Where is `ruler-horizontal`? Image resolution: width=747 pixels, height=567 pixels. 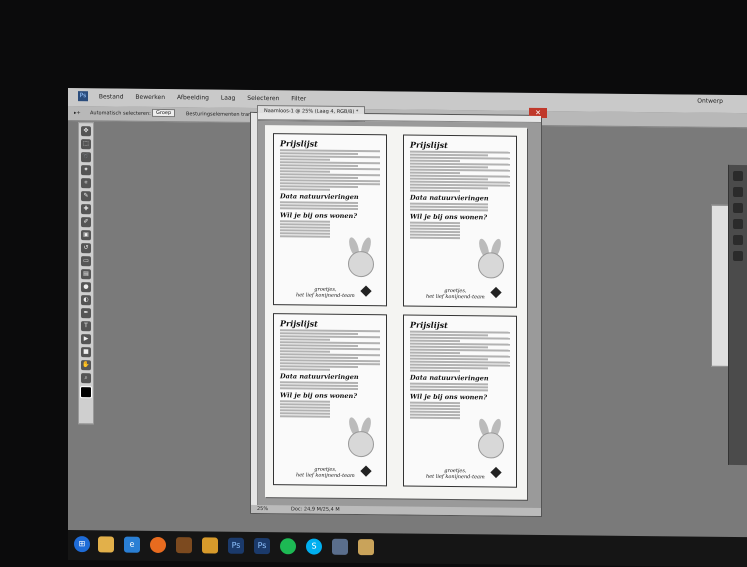 ruler-horizontal is located at coordinates (396, 117).